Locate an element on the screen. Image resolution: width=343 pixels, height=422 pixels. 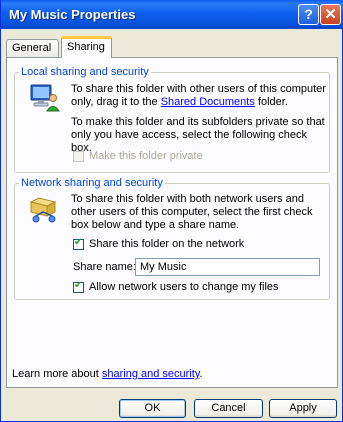
title-bar: My Music Properties ? ✕ is located at coordinates (172, 14).